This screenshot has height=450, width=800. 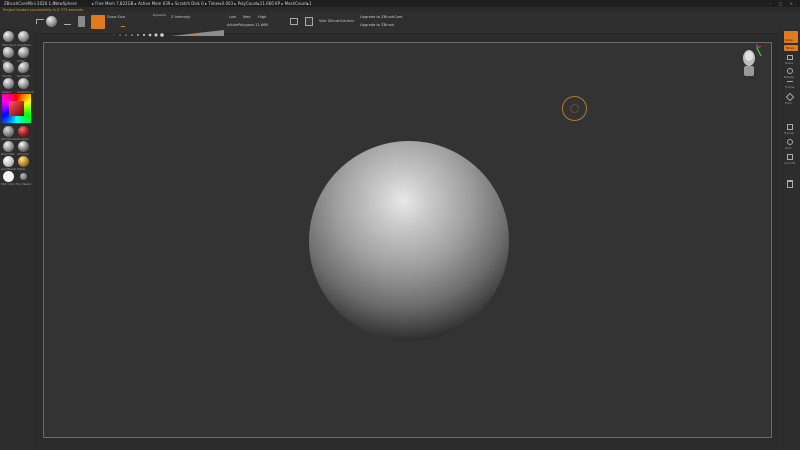 What do you see at coordinates (23, 146) in the screenshot?
I see `chrome-material-icon` at bounding box center [23, 146].